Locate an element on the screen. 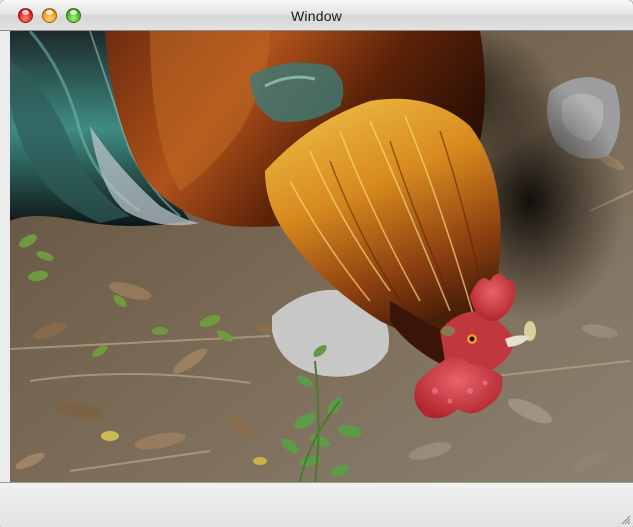  title-bar: Window is located at coordinates (316, 15).